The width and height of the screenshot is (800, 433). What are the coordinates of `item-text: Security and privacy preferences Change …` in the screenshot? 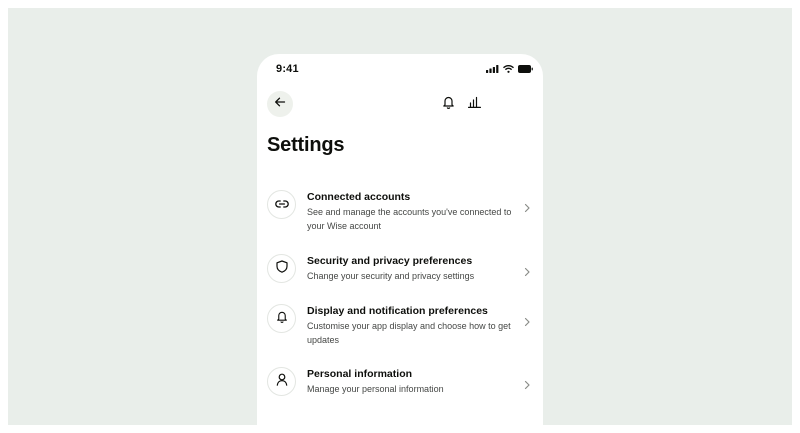 It's located at (412, 269).